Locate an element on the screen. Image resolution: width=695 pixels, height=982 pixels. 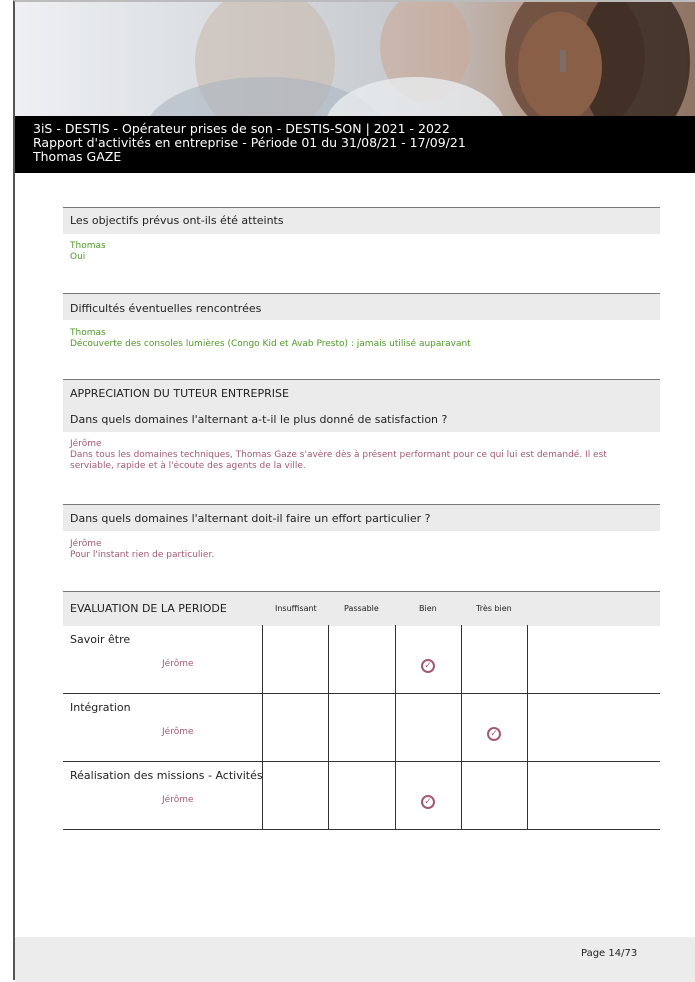
column-tres-bien: Très bien is located at coordinates (494, 608).